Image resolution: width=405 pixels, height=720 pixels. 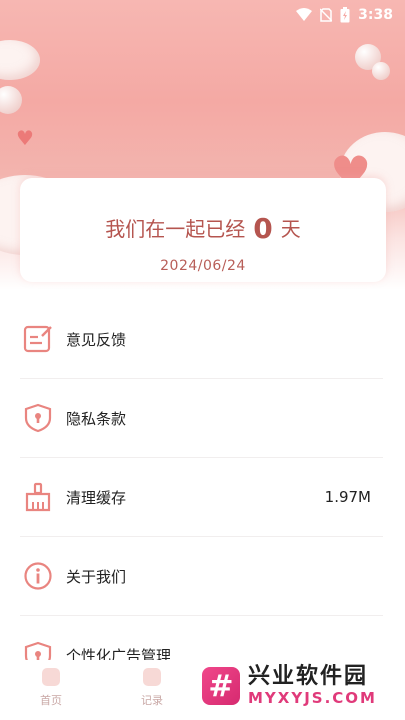 I want to click on no-sim-icon, so click(x=326, y=15).